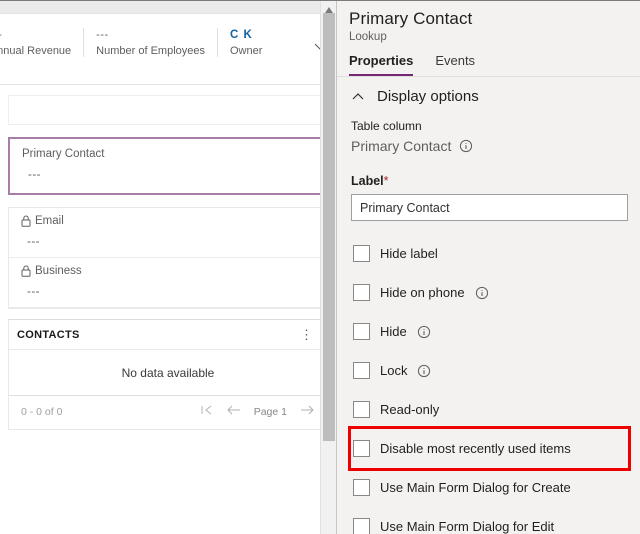 Image resolution: width=640 pixels, height=534 pixels. What do you see at coordinates (270, 411) in the screenshot?
I see `page-label: Page 1` at bounding box center [270, 411].